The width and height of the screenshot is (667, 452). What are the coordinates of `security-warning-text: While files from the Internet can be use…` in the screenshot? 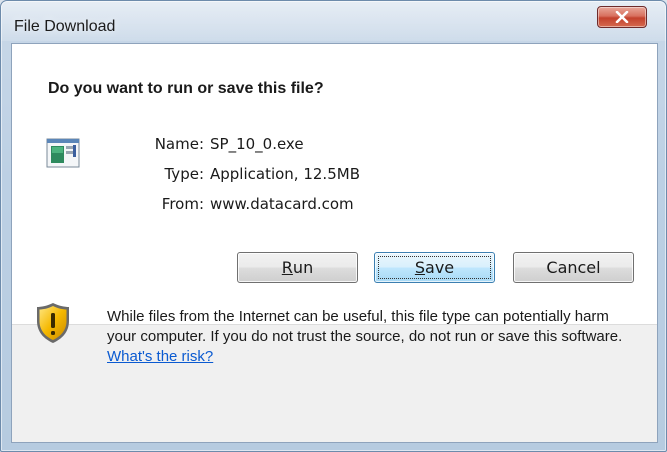 It's located at (373, 337).